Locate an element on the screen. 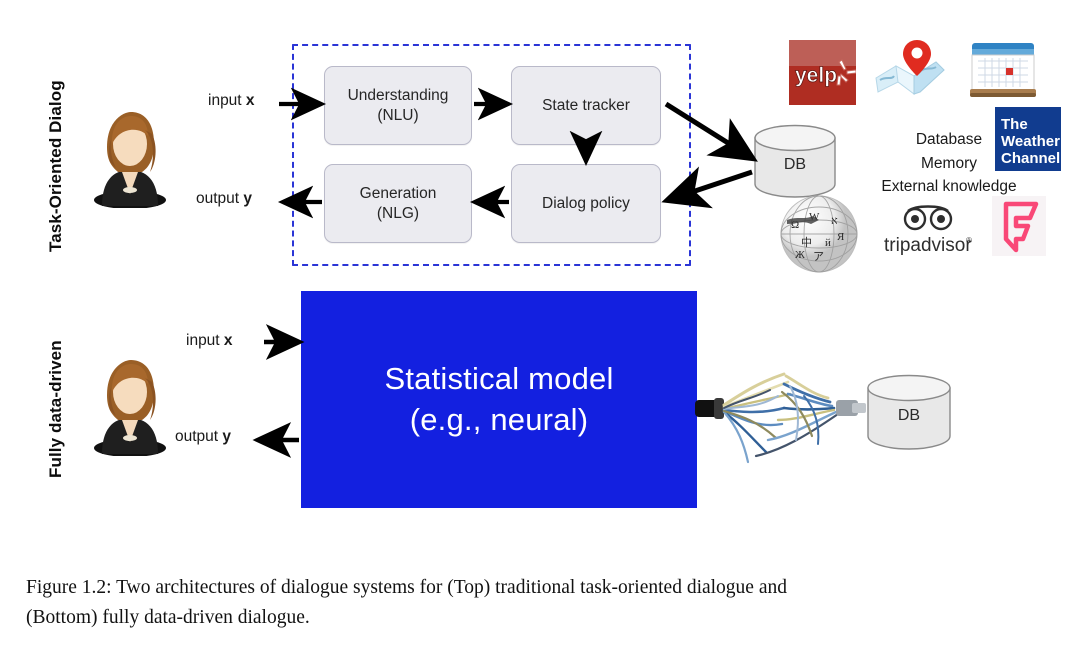 The width and height of the screenshot is (1080, 662). module-state-tracker: State tracker is located at coordinates (586, 105).